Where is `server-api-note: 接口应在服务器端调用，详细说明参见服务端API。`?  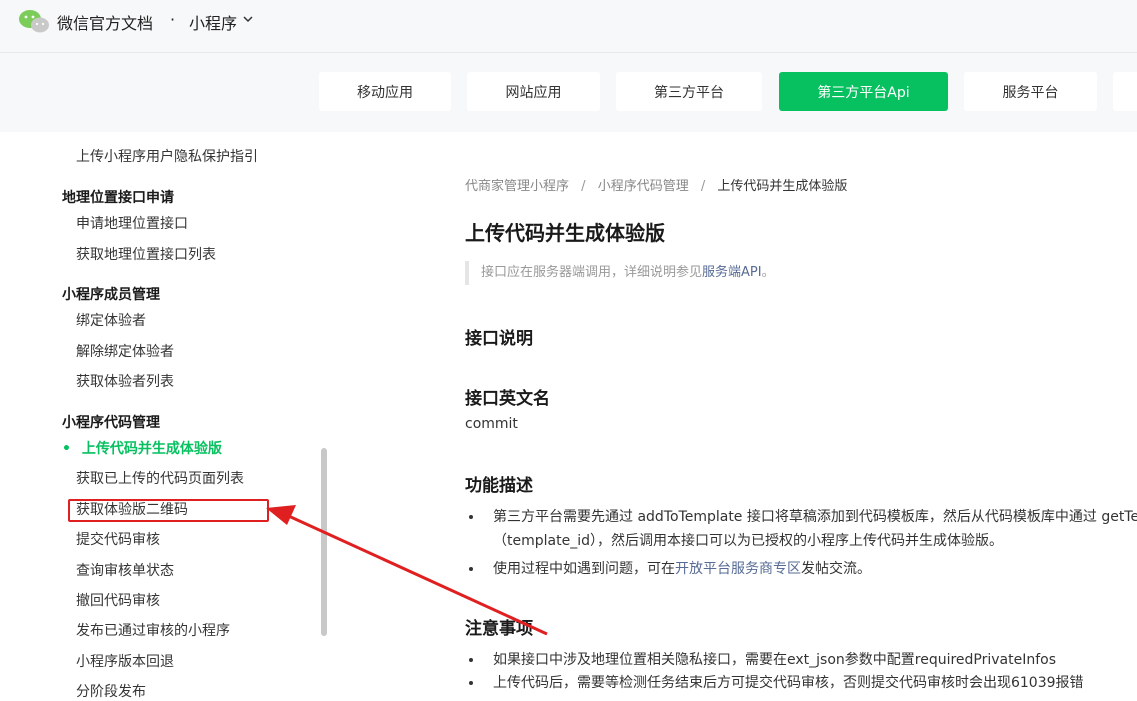 server-api-note: 接口应在服务器端调用，详细说明参见服务端API。 is located at coordinates (620, 273).